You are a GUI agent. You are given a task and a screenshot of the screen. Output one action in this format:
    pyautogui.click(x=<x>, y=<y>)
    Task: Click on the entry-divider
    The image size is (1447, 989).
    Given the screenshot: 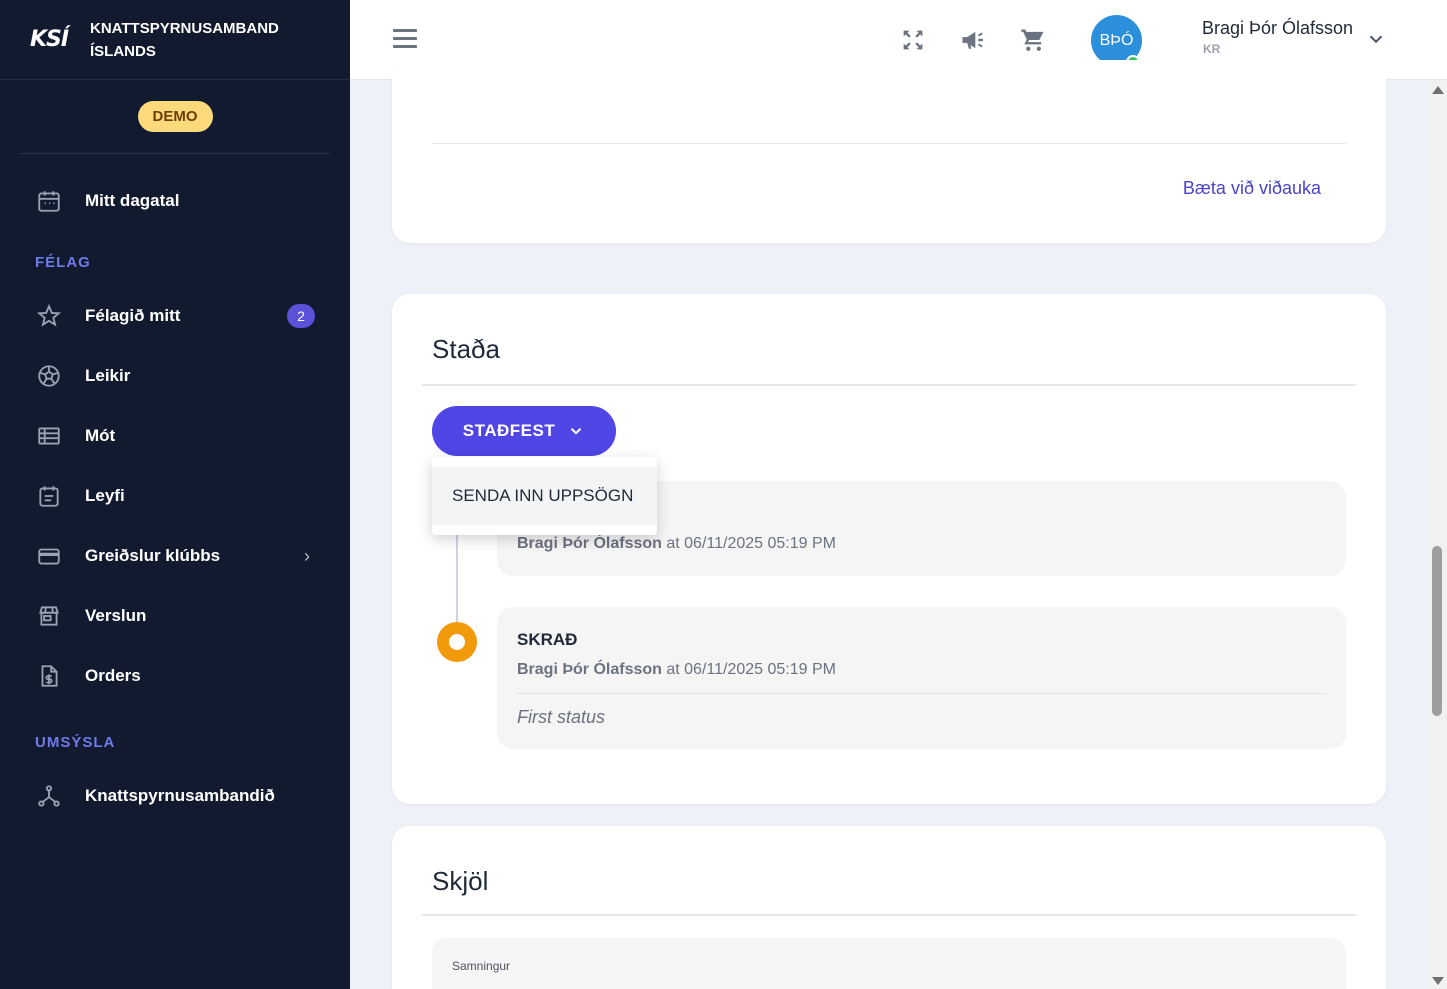 What is the action you would take?
    pyautogui.click(x=921, y=693)
    